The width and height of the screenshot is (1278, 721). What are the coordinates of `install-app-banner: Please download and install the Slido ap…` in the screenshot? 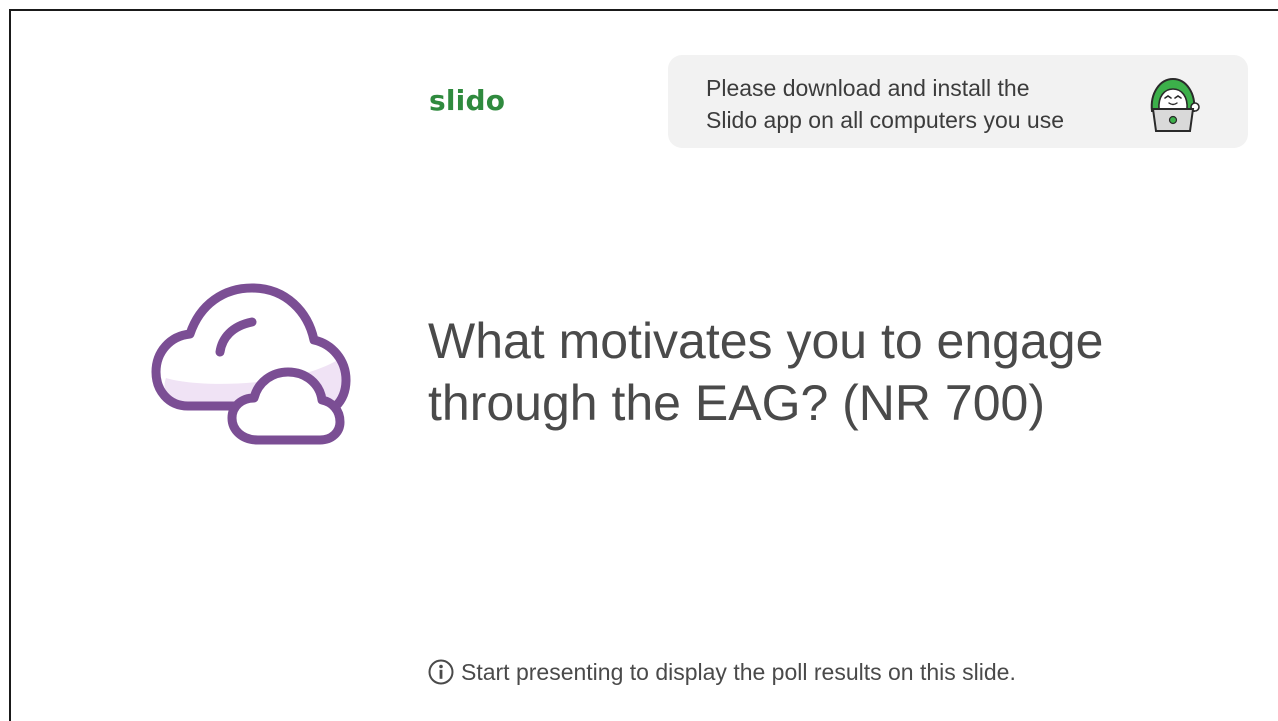 It's located at (958, 101).